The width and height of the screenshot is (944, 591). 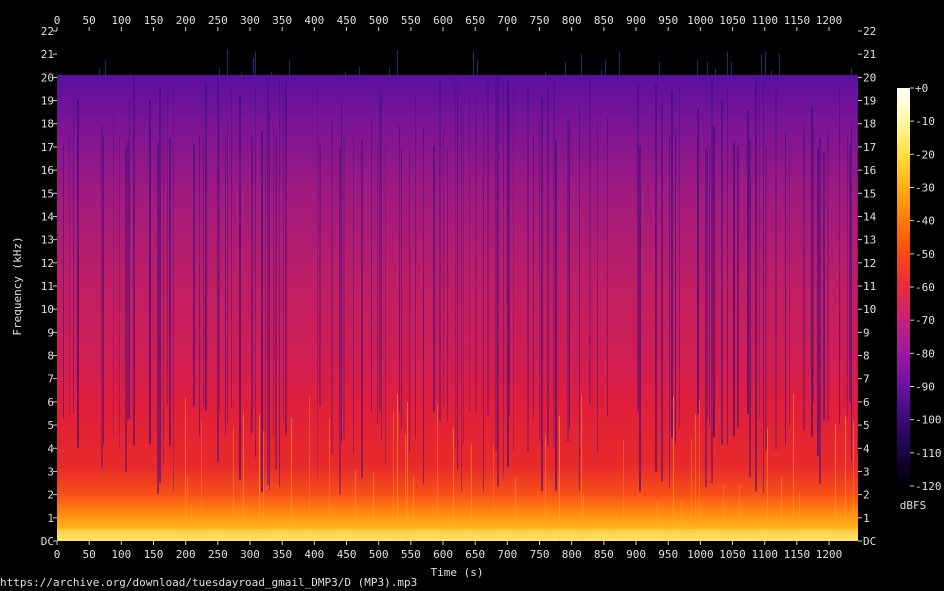 What do you see at coordinates (925, 387) in the screenshot?
I see `colorbar-tick-label: -90` at bounding box center [925, 387].